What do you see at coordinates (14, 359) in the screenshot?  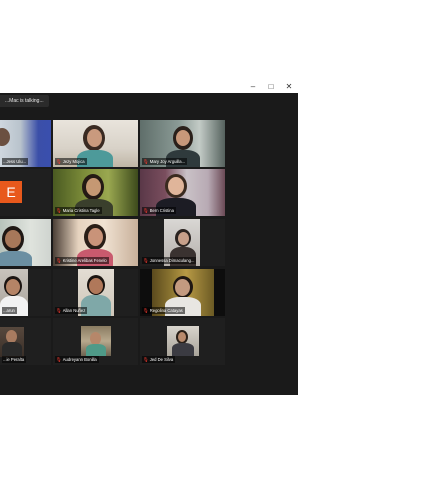 I see `participant-name: ...ie Peralta` at bounding box center [14, 359].